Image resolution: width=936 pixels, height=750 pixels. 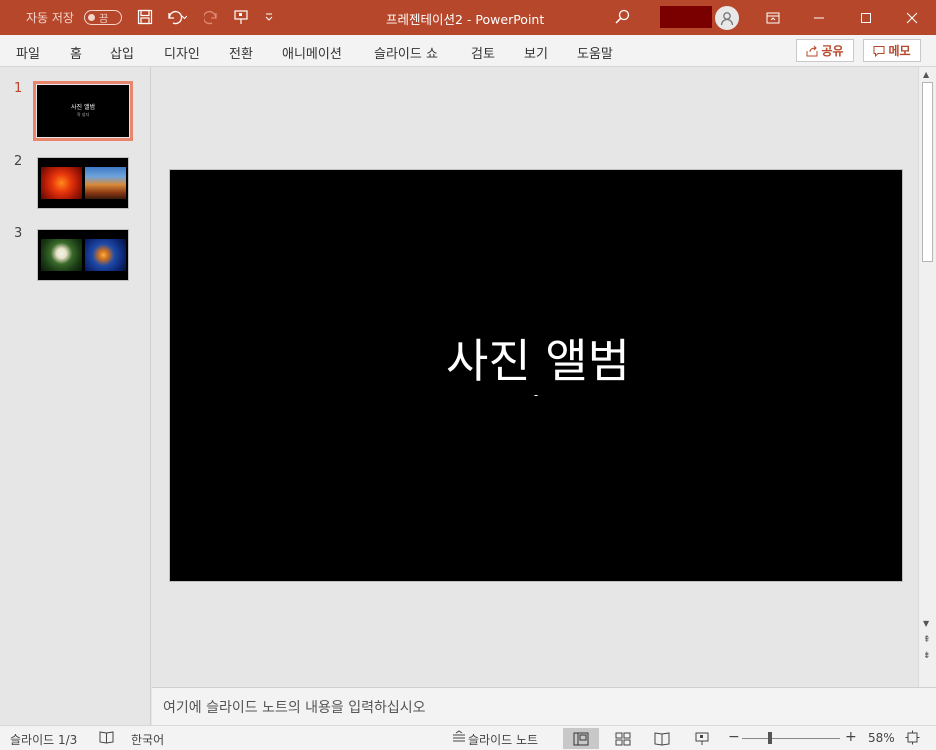 What do you see at coordinates (241, 52) in the screenshot?
I see `tab-transitions: 전환` at bounding box center [241, 52].